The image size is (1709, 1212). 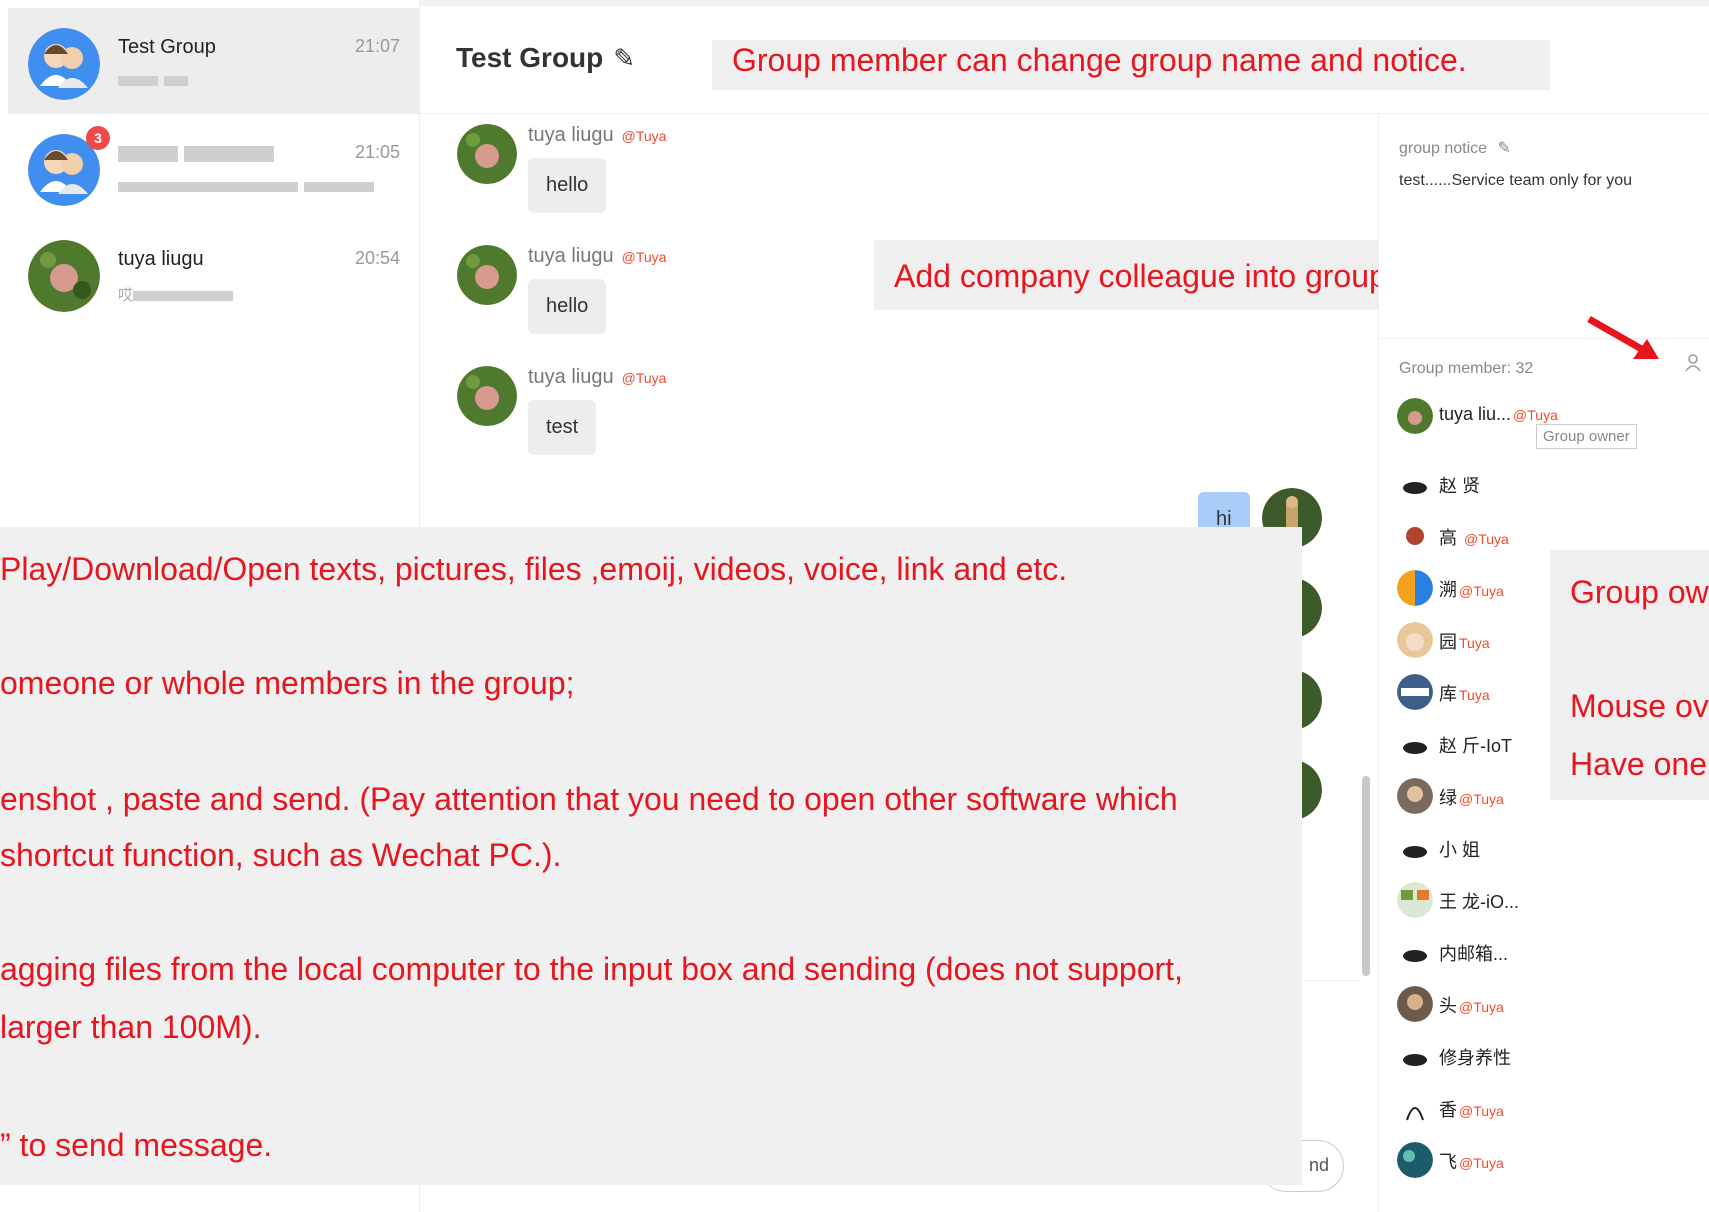 What do you see at coordinates (624, 58) in the screenshot?
I see `edit-name-icon: ✎` at bounding box center [624, 58].